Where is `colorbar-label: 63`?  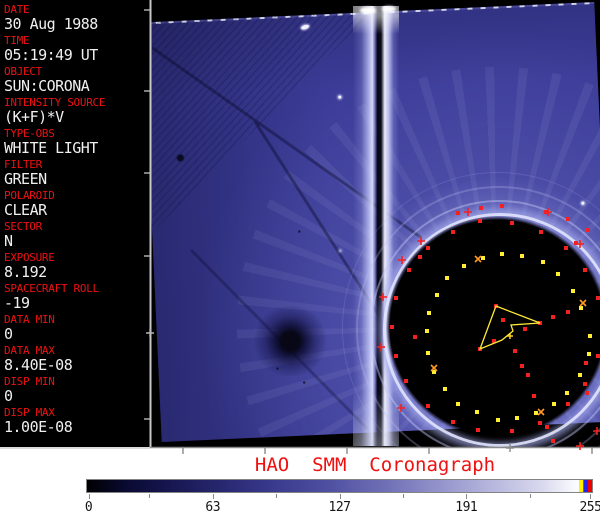
colorbar-label: 63 is located at coordinates (213, 506).